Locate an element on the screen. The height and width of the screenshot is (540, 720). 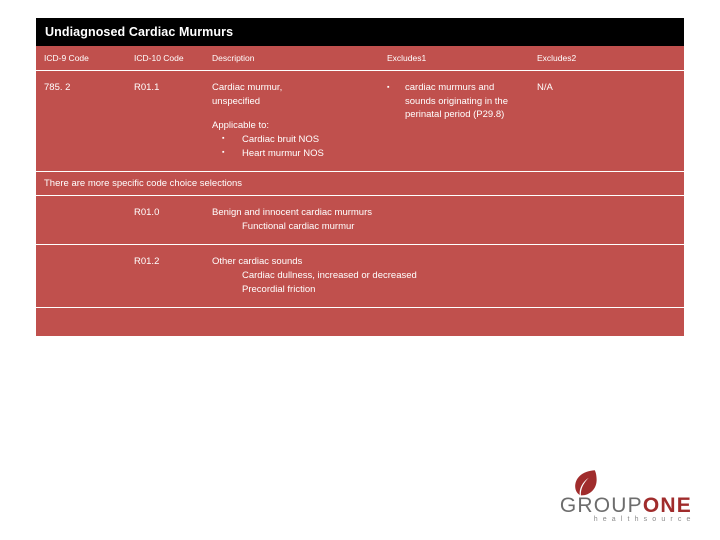
column-header-icd10: ICD-10 Code is located at coordinates (165, 58).